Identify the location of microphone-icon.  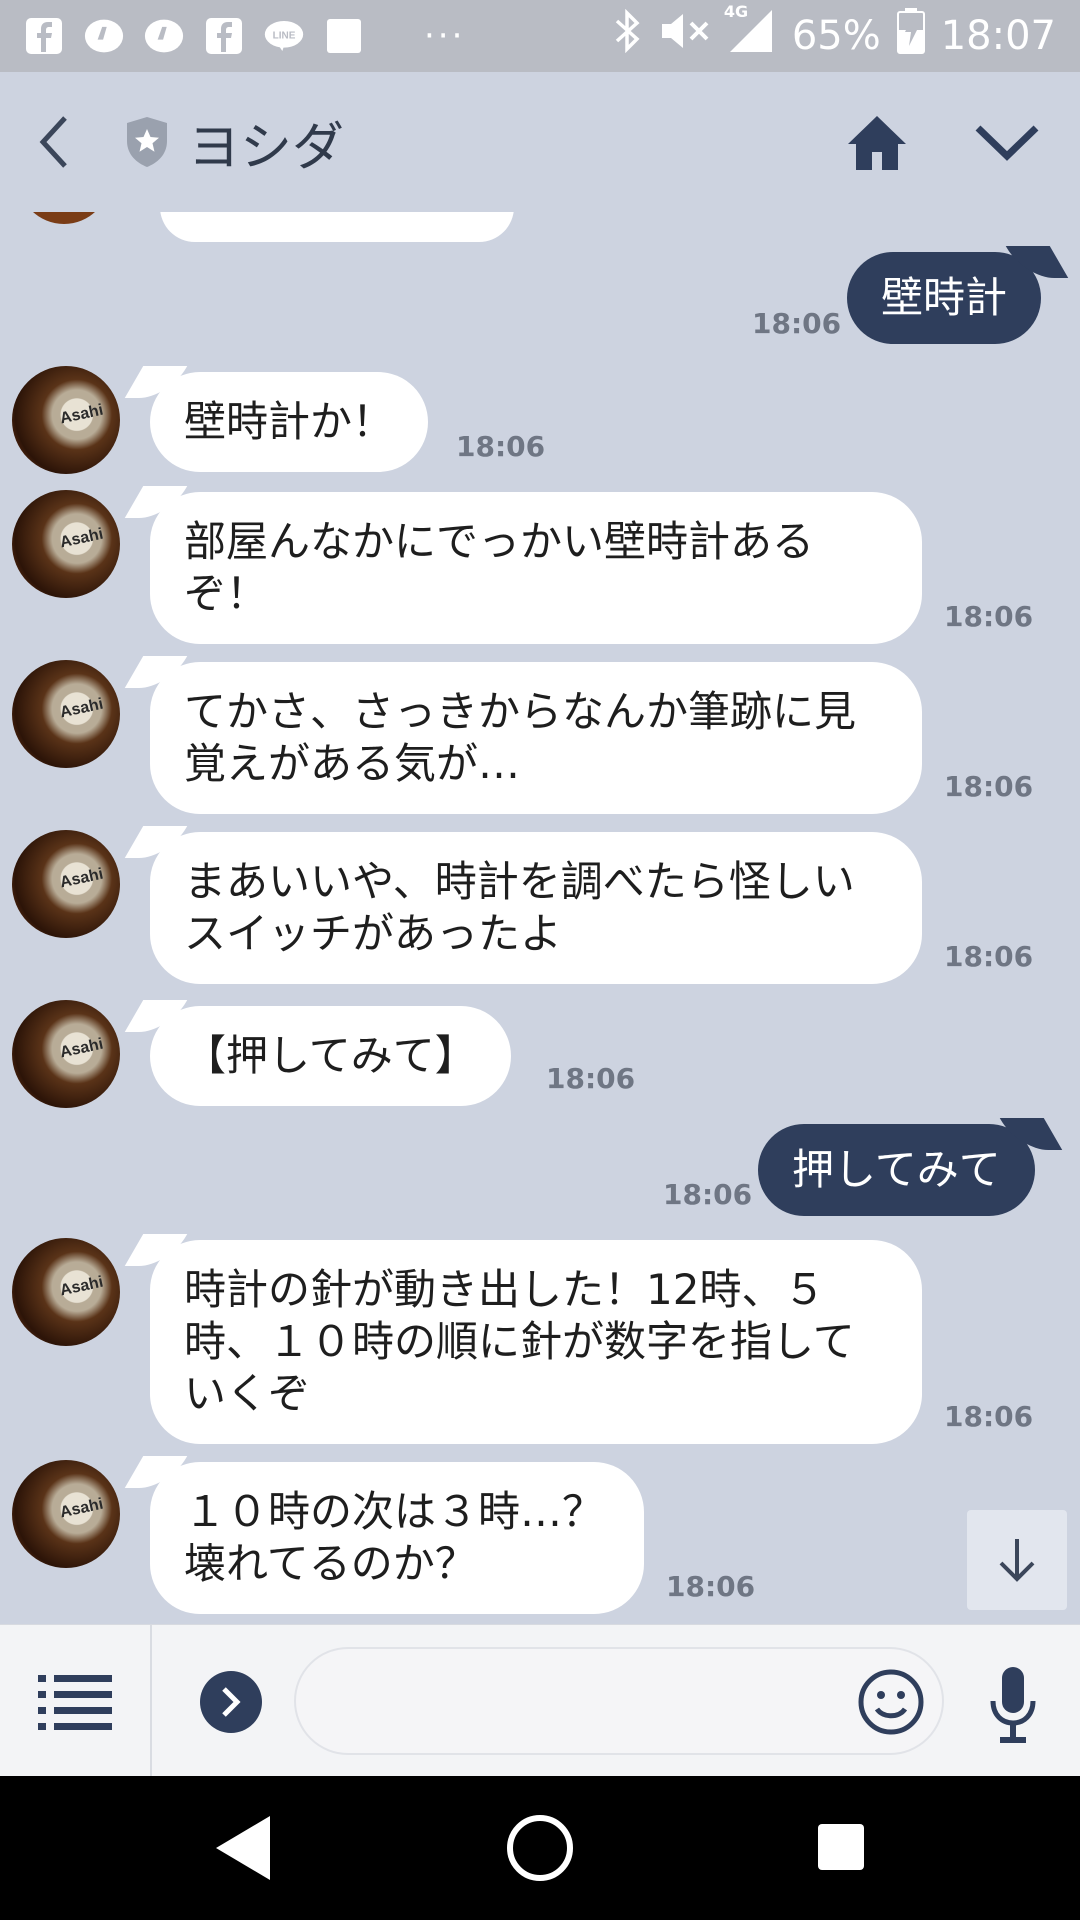
(1013, 1705).